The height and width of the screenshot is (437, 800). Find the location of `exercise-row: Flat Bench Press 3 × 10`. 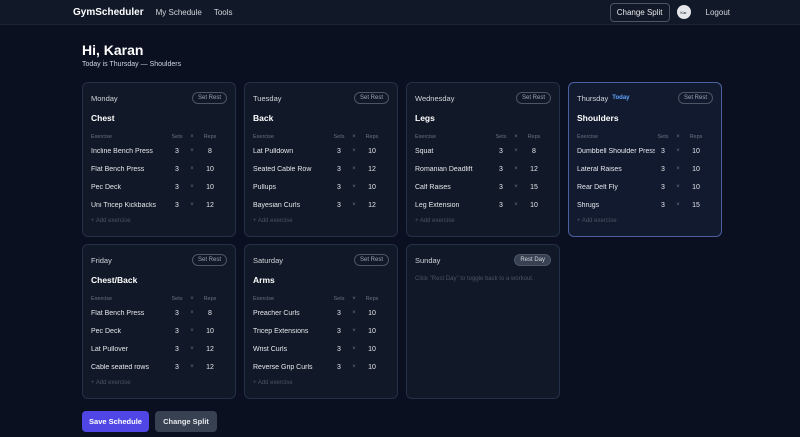

exercise-row: Flat Bench Press 3 × 10 is located at coordinates (159, 169).